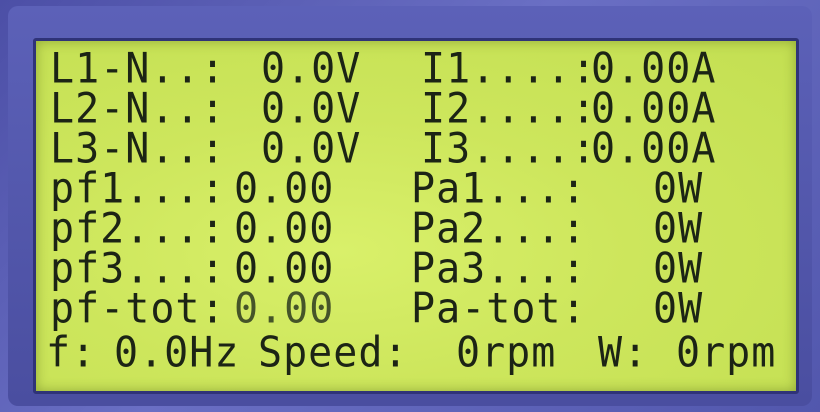 The width and height of the screenshot is (820, 412). Describe the element at coordinates (333, 353) in the screenshot. I see `label-speed: Speed:` at that location.